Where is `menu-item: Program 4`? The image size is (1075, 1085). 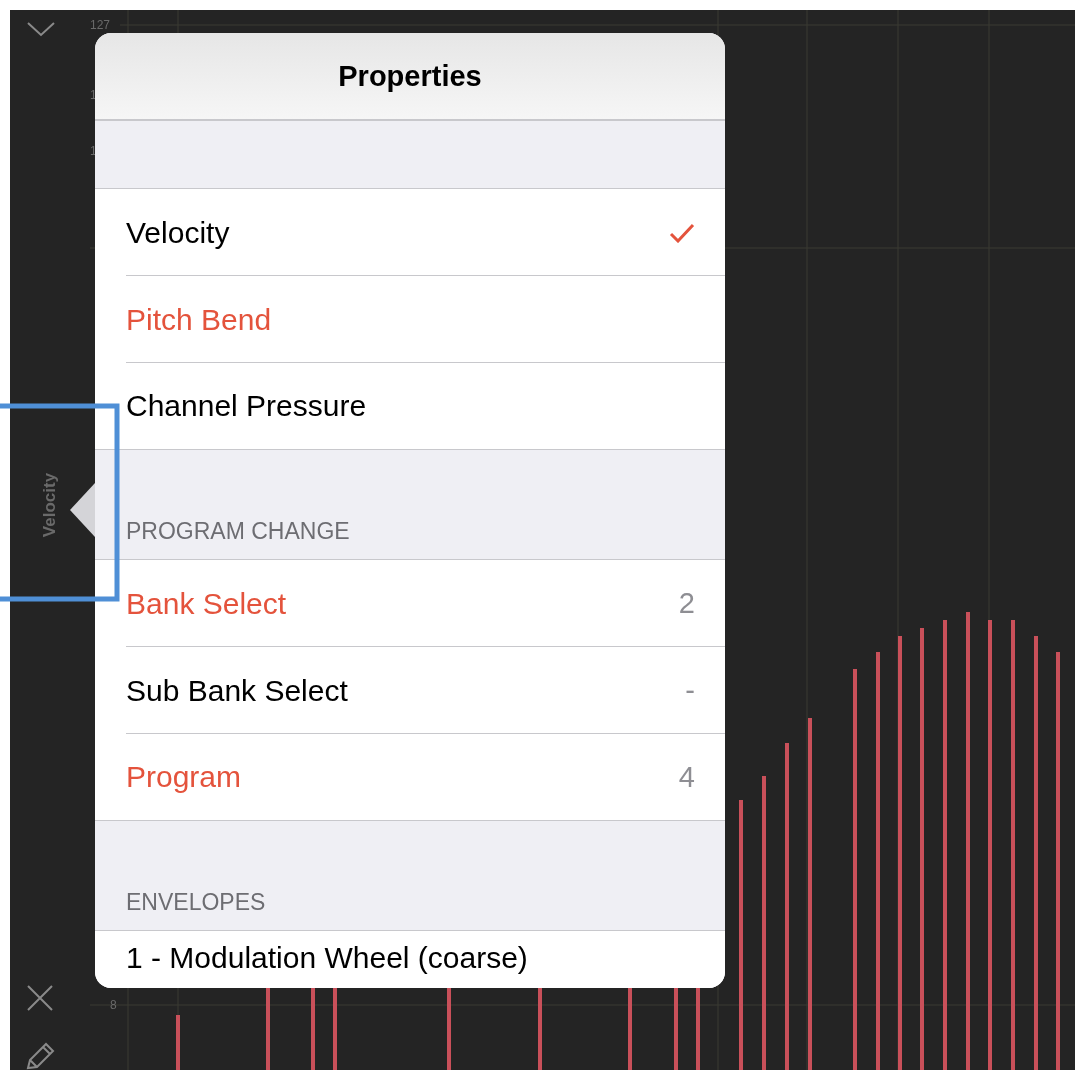 menu-item: Program 4 is located at coordinates (410, 777).